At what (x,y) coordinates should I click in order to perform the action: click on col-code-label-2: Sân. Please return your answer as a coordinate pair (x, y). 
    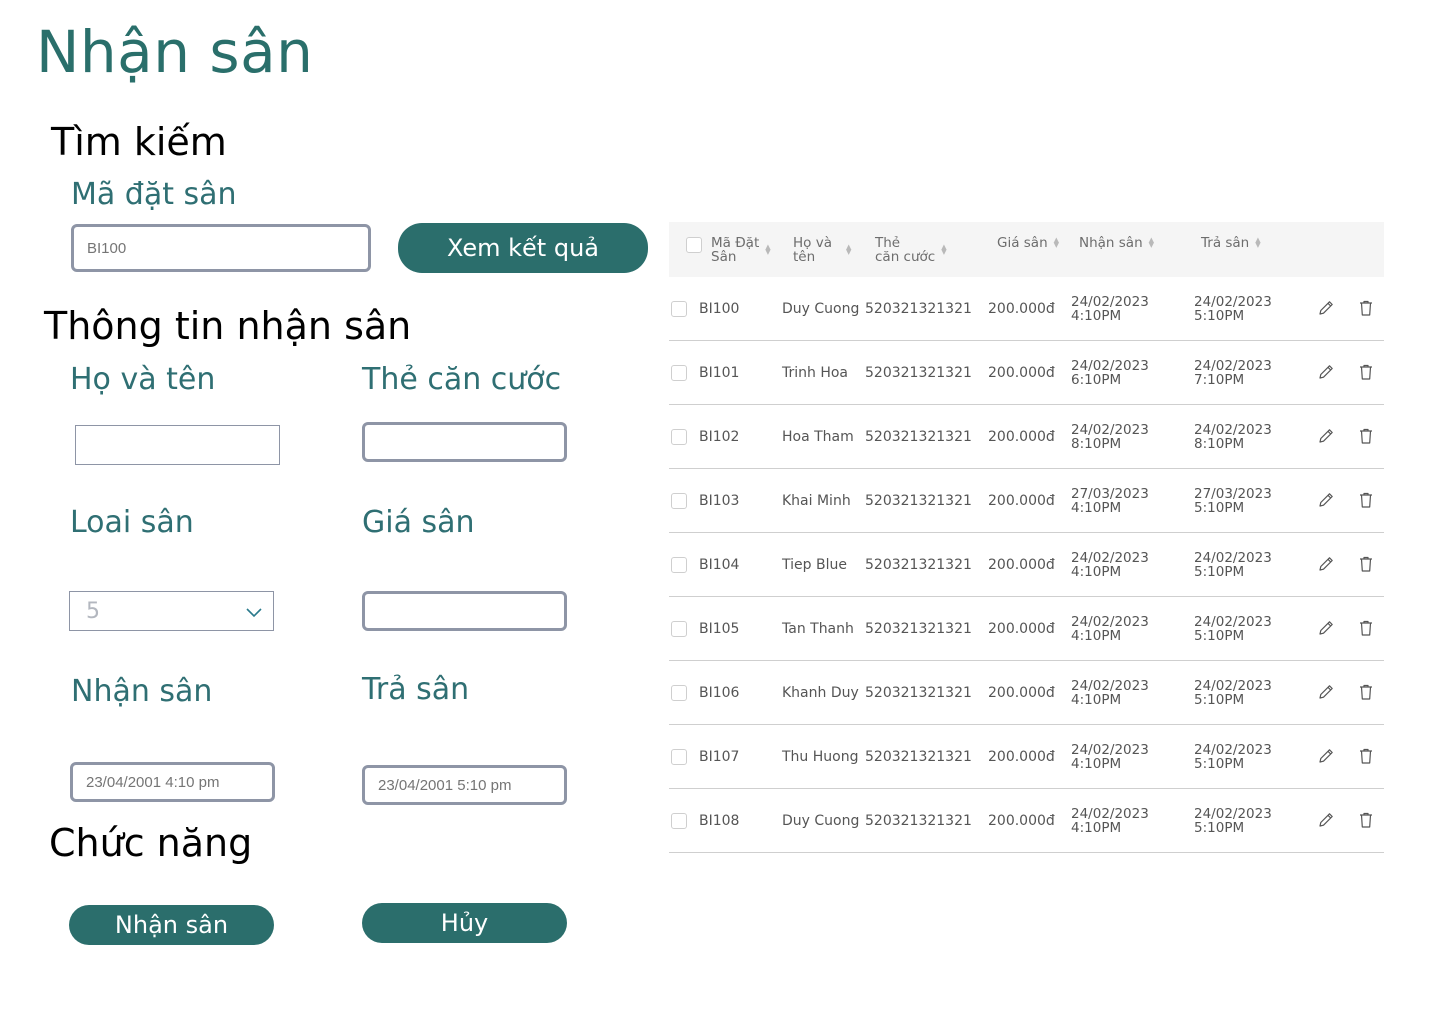
    Looking at the image, I should click on (724, 257).